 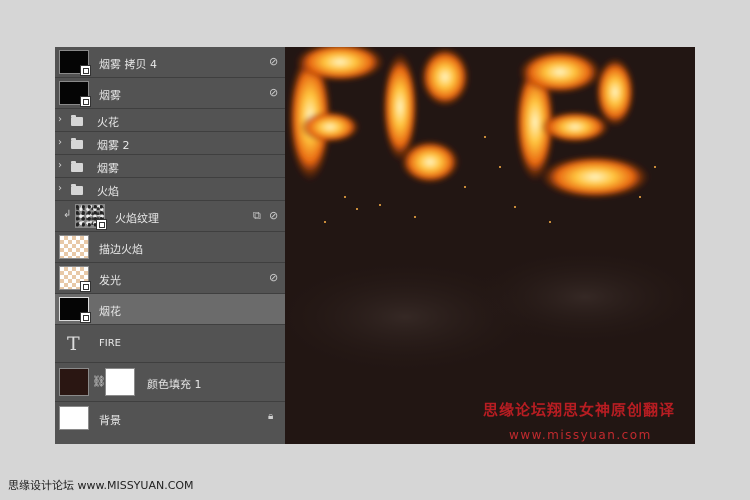 I want to click on layer-name: 颜色填充 1, so click(x=174, y=384).